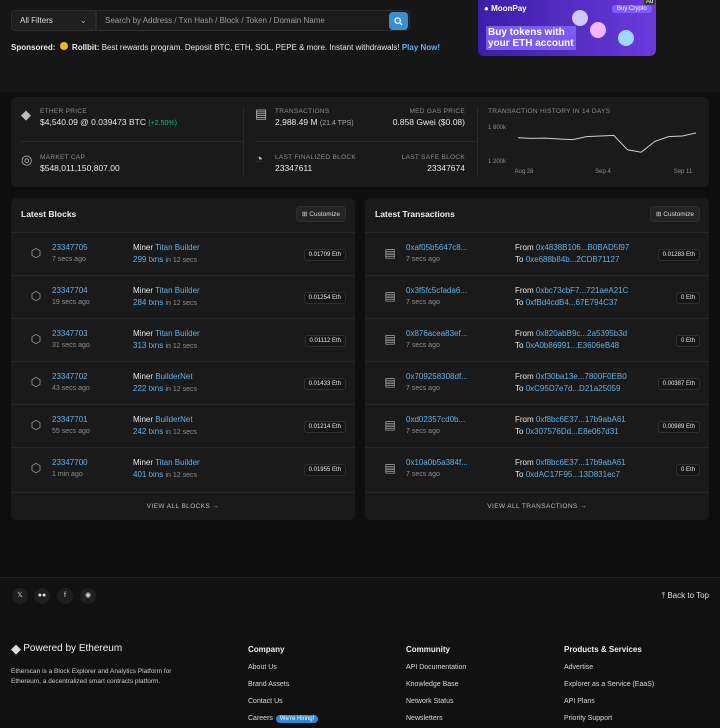 The height and width of the screenshot is (728, 720). I want to click on to-address-link: 0xdAC17F95...13D831ec7, so click(573, 474).